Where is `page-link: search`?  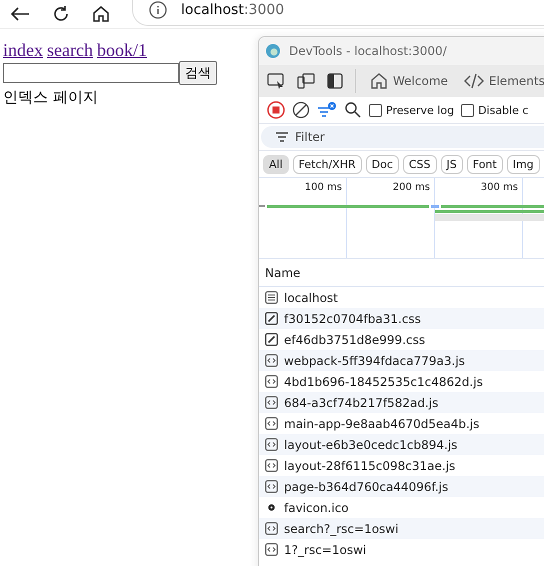
page-link: search is located at coordinates (70, 50).